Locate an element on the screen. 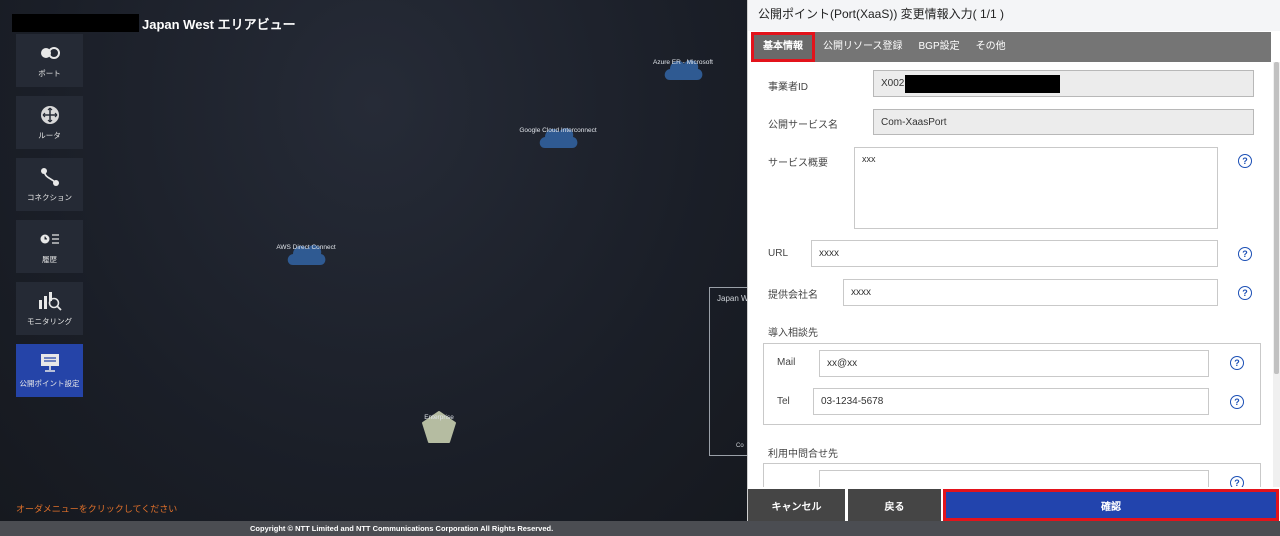 This screenshot has height=536, width=1280. sidebar-item-label: ポート is located at coordinates (49, 73).